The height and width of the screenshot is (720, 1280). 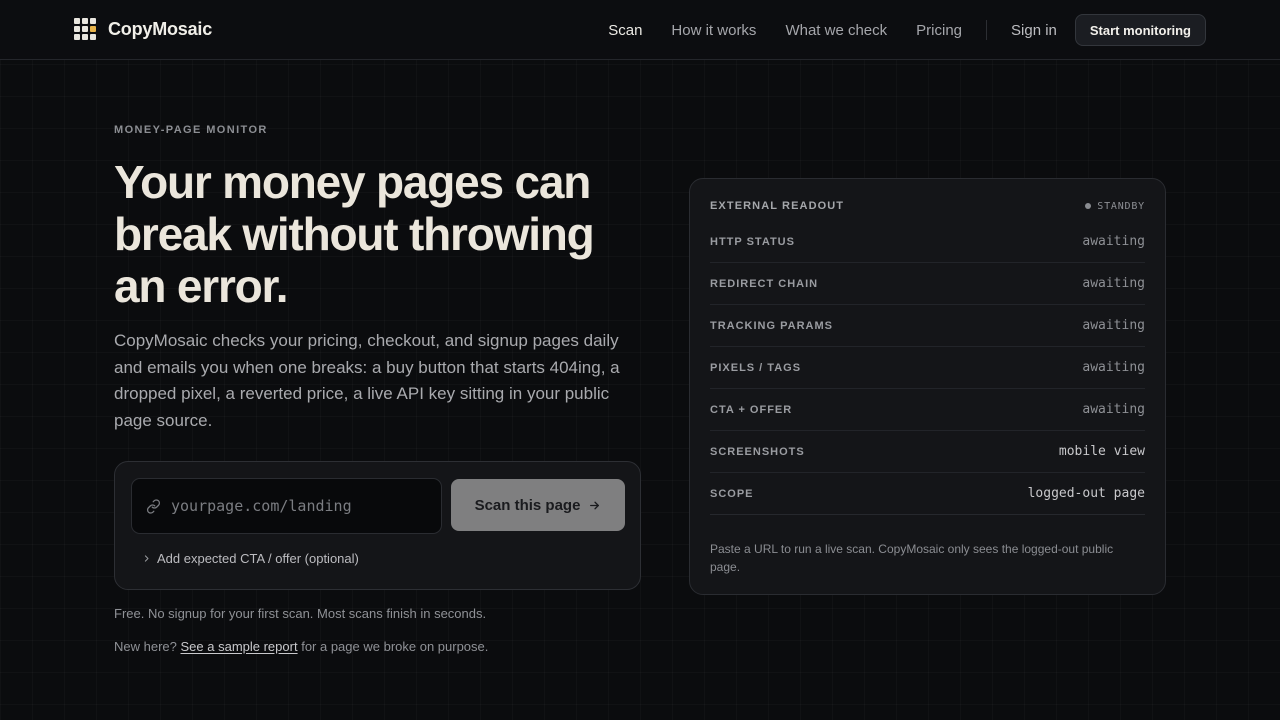 I want to click on expected-cta-label: Add expected CTA / offer (optional), so click(x=258, y=558).